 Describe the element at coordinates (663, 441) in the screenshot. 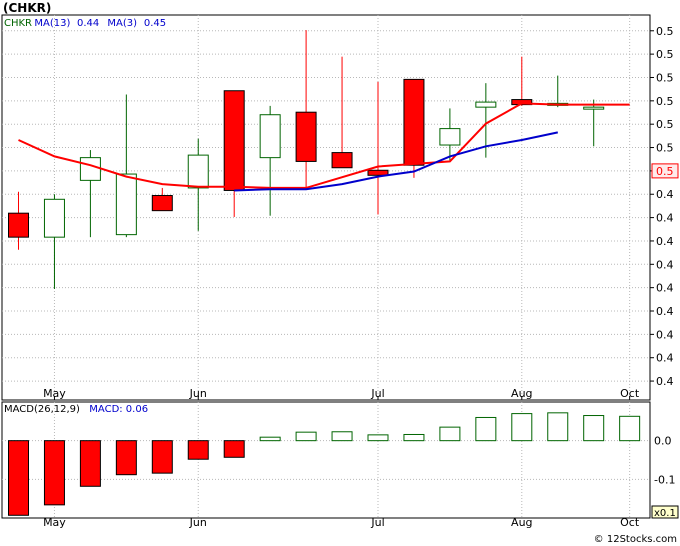

I see `macd-tick-label: 0.0` at that location.